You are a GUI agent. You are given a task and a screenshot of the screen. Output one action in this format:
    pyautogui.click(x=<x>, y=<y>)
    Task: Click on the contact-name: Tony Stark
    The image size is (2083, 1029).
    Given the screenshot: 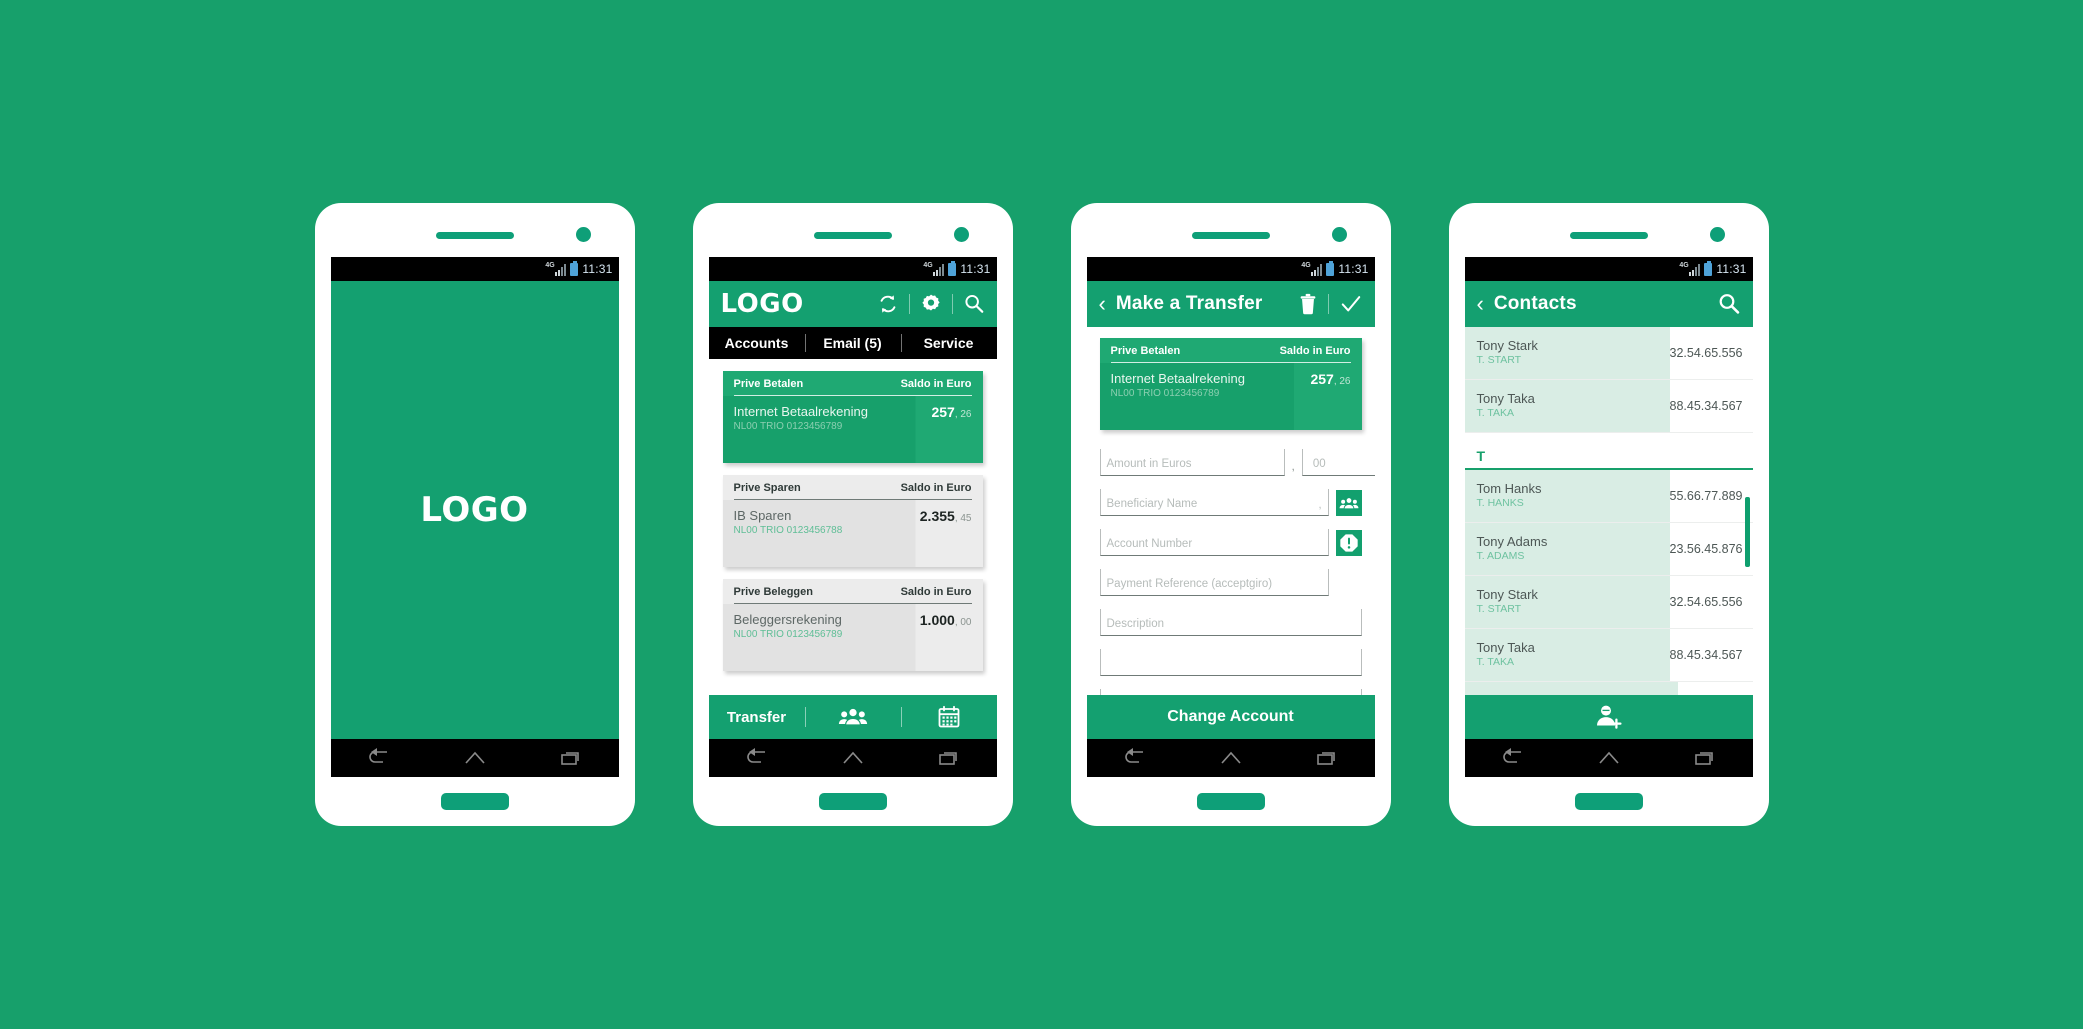 What is the action you would take?
    pyautogui.click(x=1507, y=346)
    